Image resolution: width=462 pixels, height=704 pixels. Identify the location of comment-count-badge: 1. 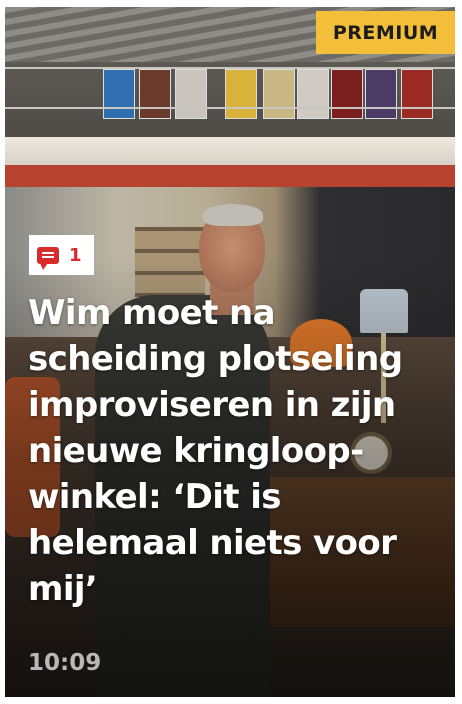
(61, 255).